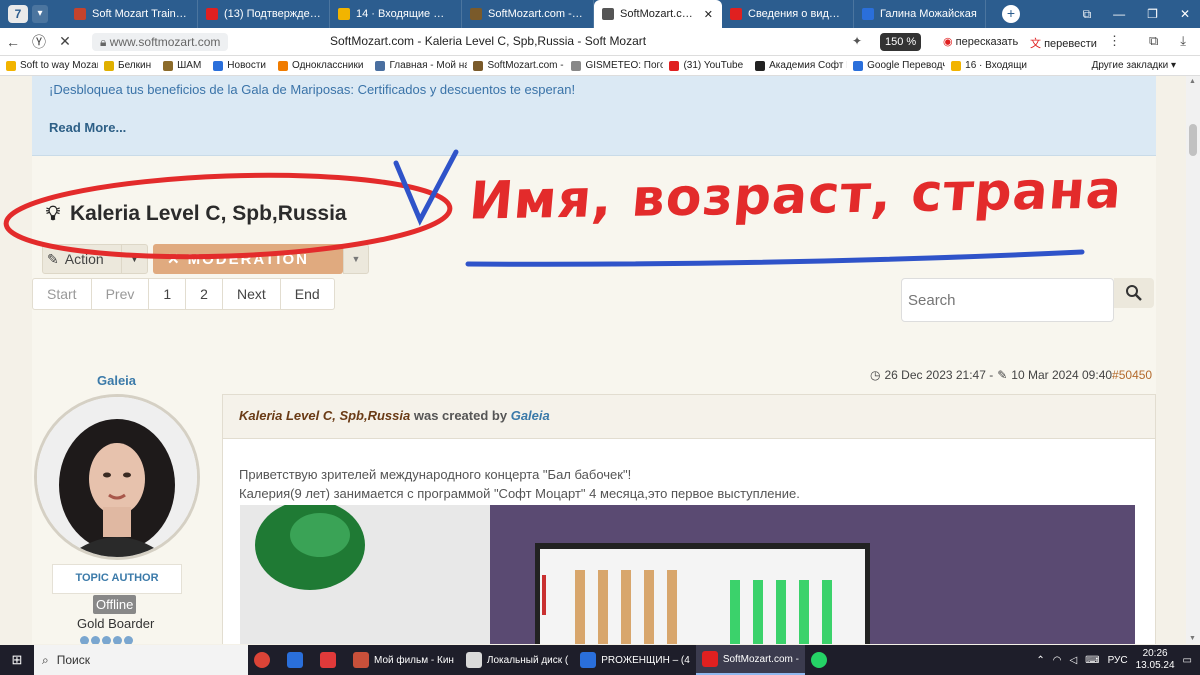  What do you see at coordinates (1040, 660) in the screenshot?
I see `tray-chevron-icon: ⌃` at bounding box center [1040, 660].